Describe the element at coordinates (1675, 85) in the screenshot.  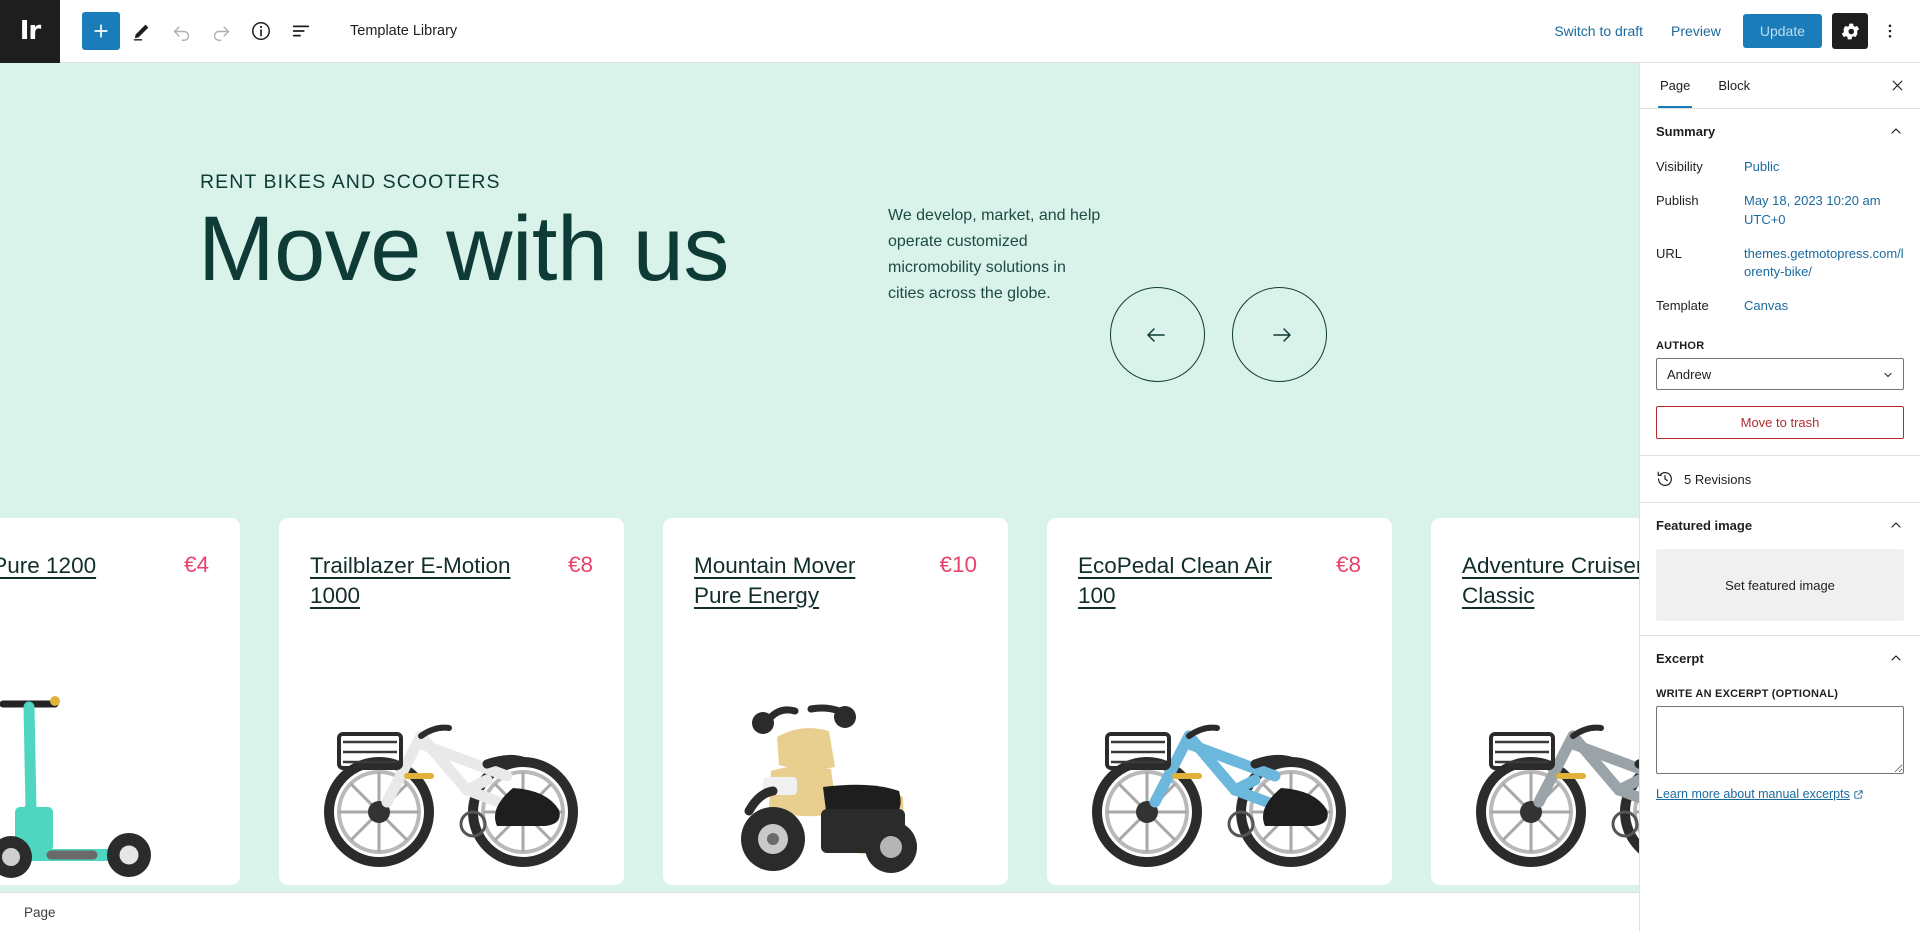
I see `tab-page: Page` at that location.